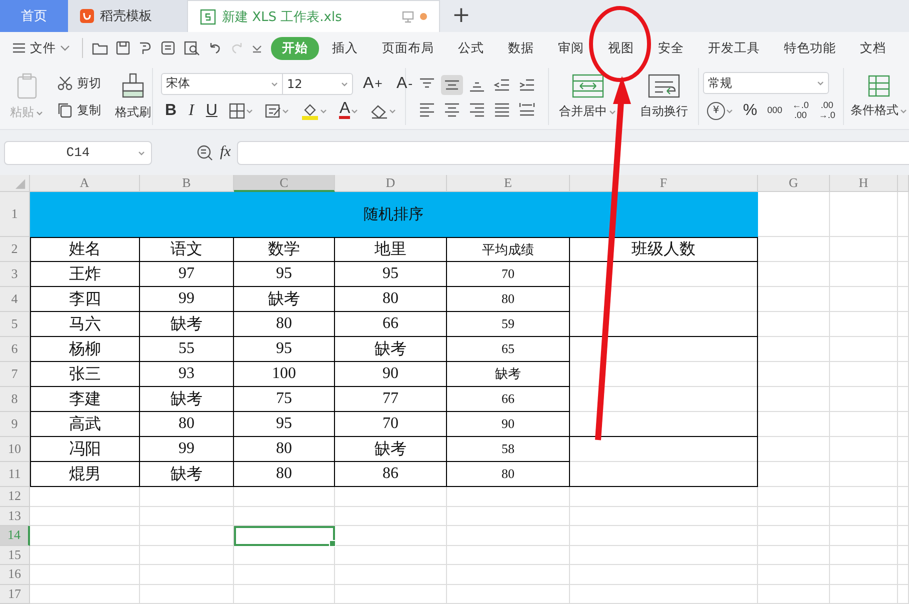 Image resolution: width=909 pixels, height=604 pixels. I want to click on print-icon, so click(168, 48).